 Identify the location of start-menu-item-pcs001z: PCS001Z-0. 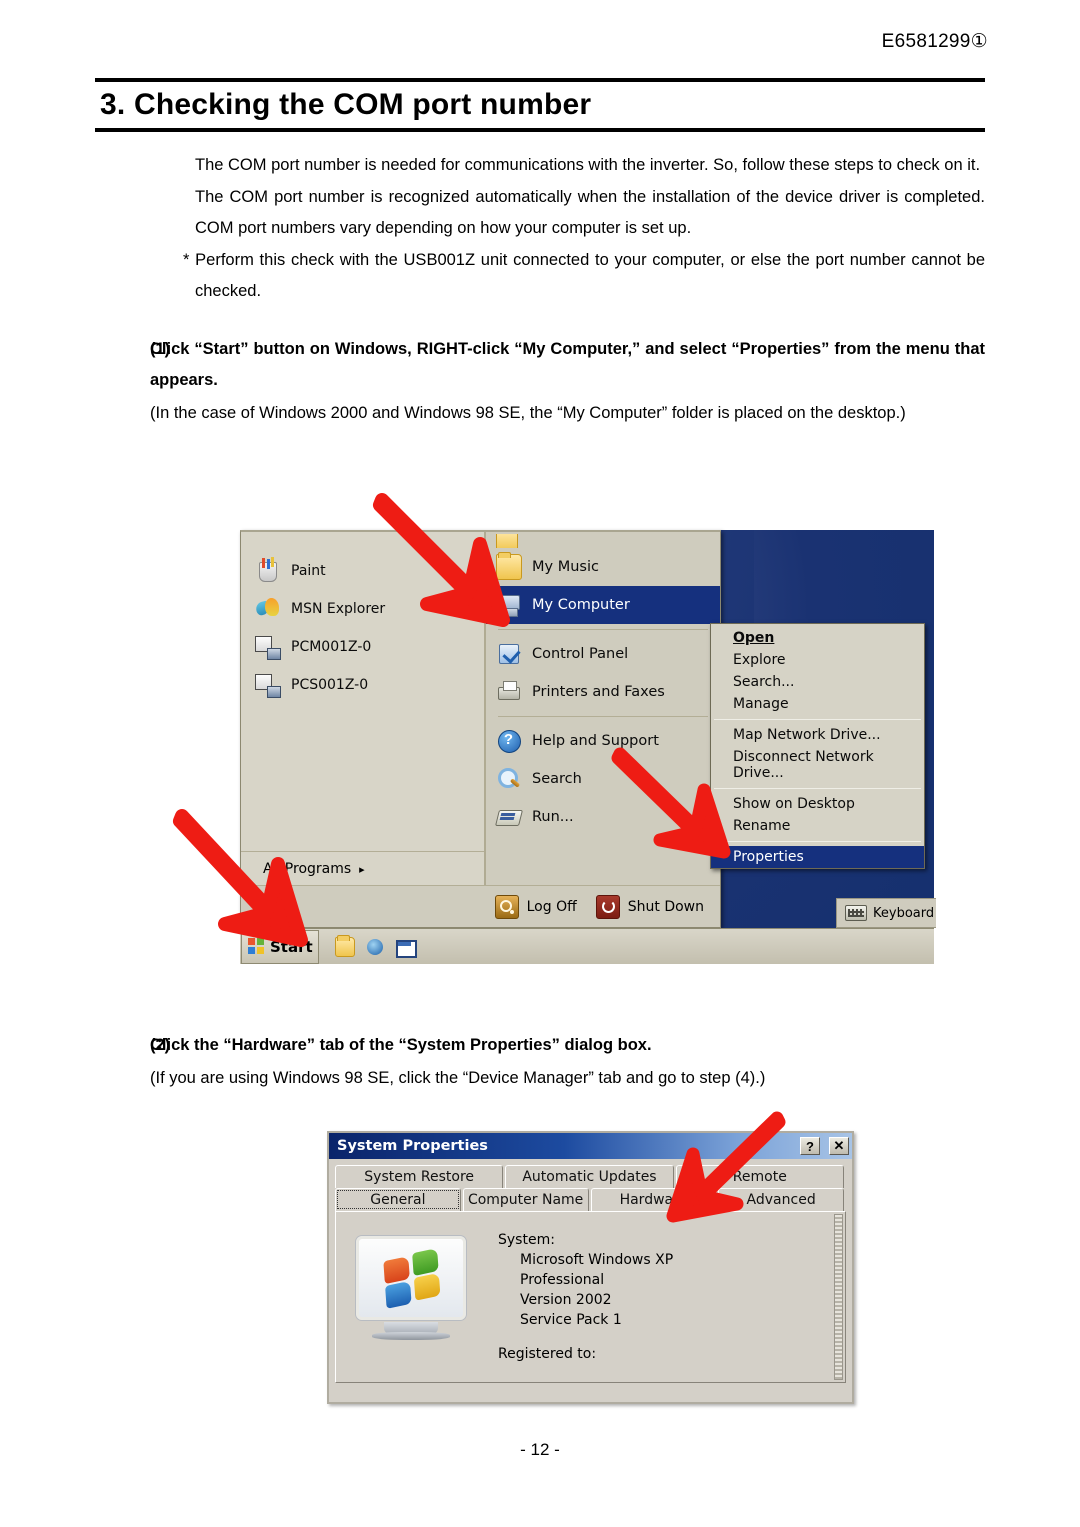
(362, 685).